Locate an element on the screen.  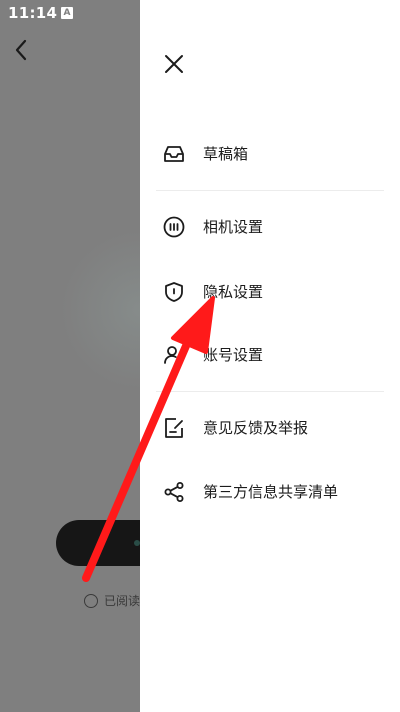
account-icon is located at coordinates (174, 355).